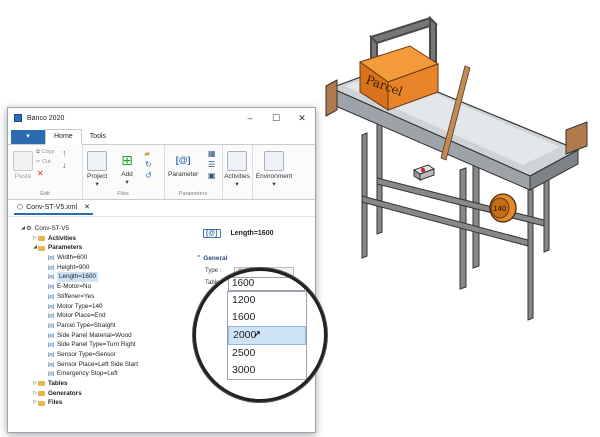 This screenshot has height=437, width=600. Describe the element at coordinates (127, 168) in the screenshot. I see `add-button: ⊞ Add ▾` at that location.